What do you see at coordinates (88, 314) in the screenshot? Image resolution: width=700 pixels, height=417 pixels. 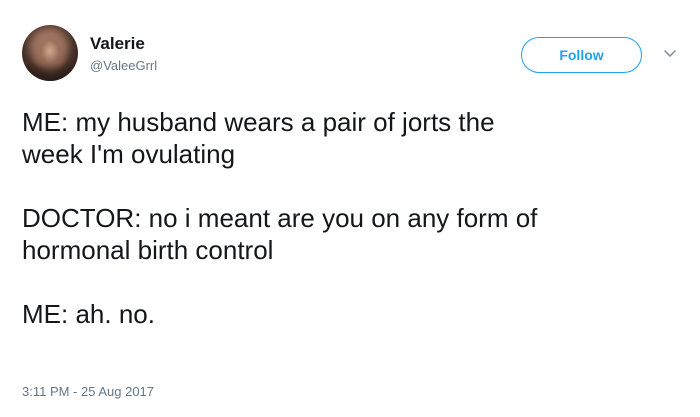 I see `tweet-line: ME: ah. no.` at bounding box center [88, 314].